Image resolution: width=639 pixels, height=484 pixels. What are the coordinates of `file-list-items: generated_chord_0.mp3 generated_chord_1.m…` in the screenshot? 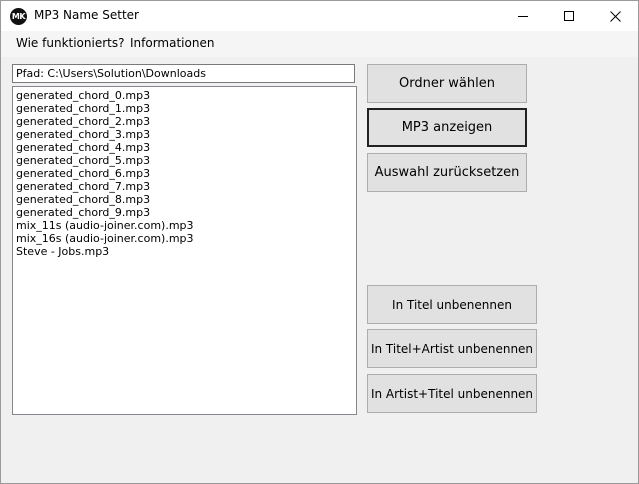 It's located at (103, 173).